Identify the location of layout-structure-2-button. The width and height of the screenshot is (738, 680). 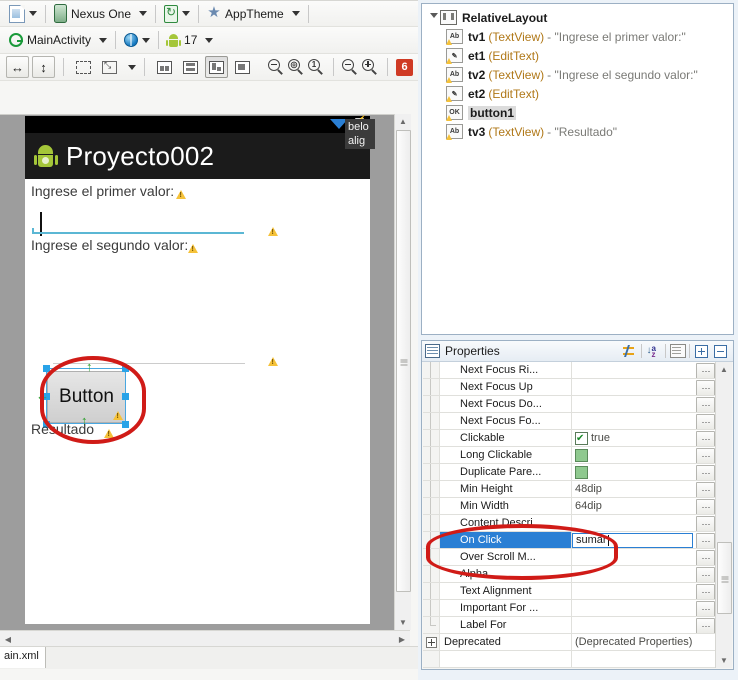
(190, 67).